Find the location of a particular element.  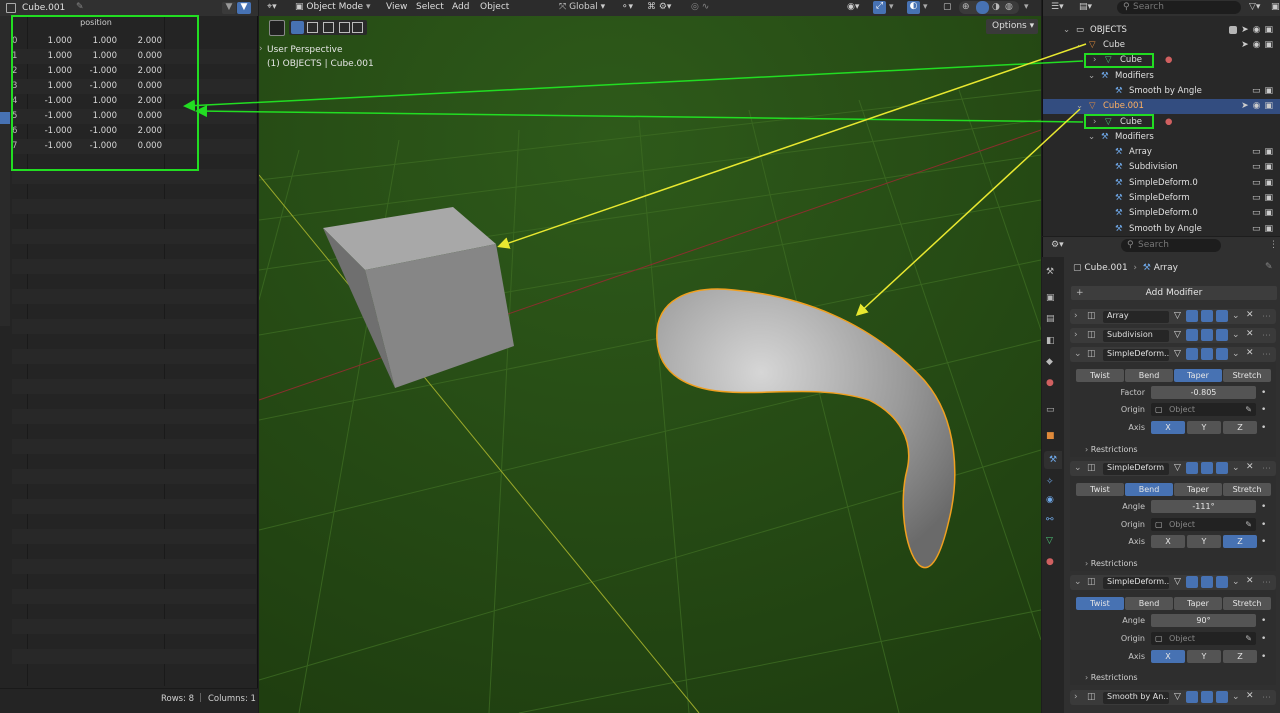

shading-dropdown-icon: ▾ is located at coordinates (1026, 7).